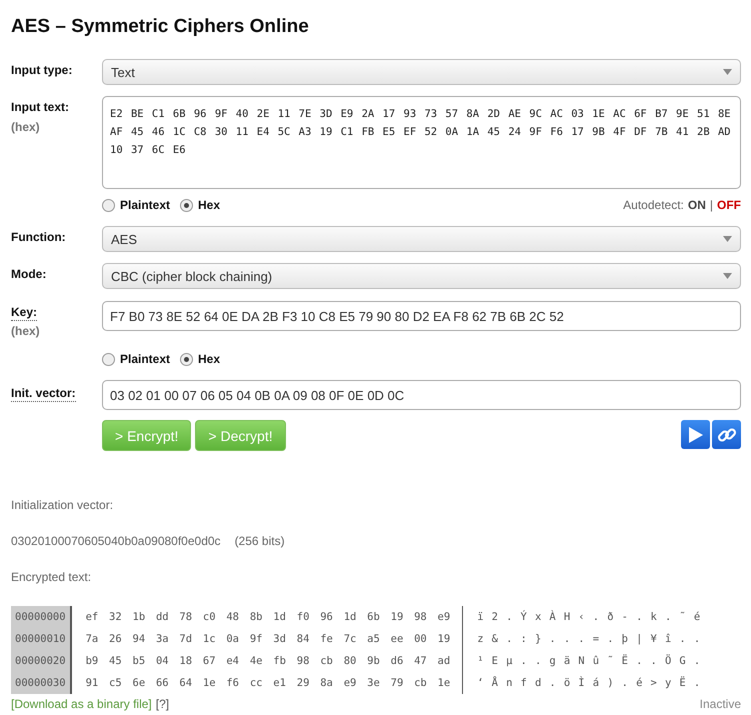  I want to click on help-link: [?], so click(163, 704).